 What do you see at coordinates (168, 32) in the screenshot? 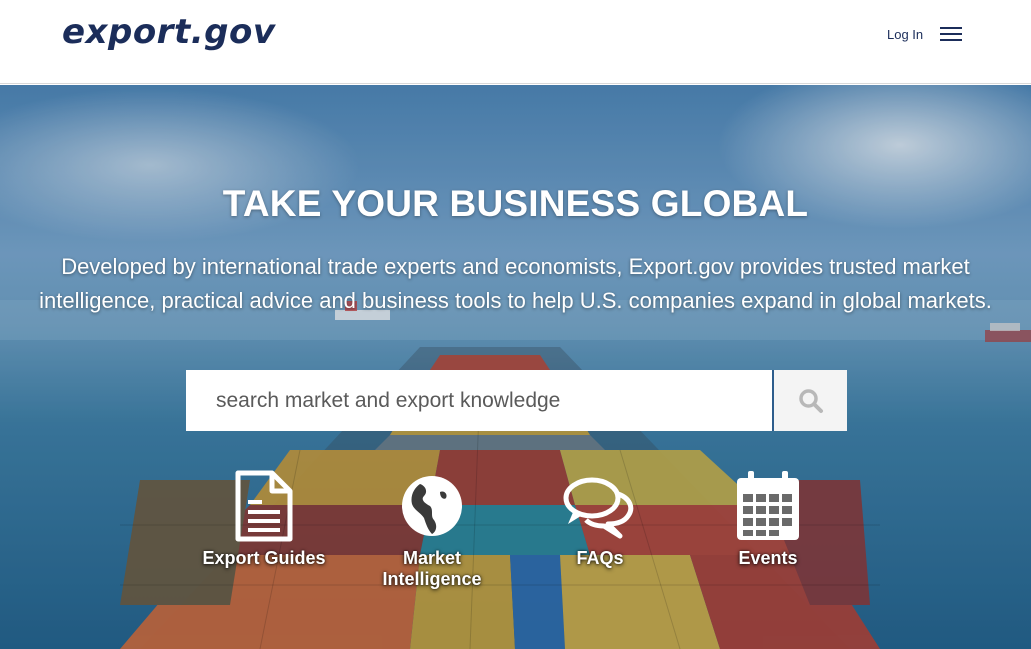
I see `site-logo: export.gov` at bounding box center [168, 32].